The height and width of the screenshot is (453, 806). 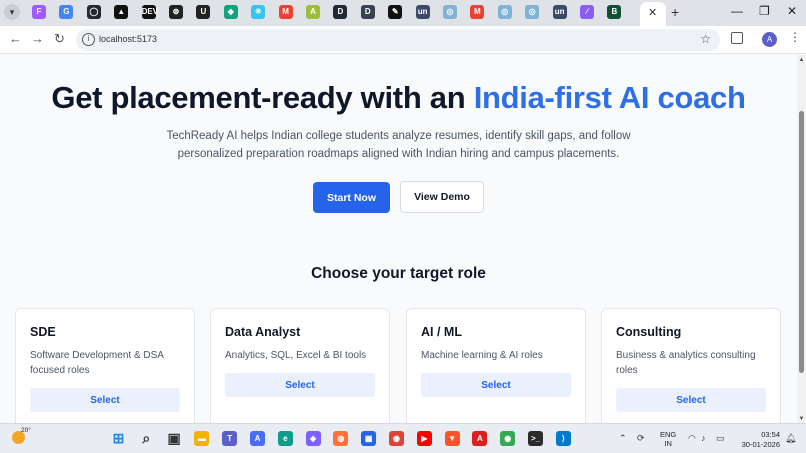 What do you see at coordinates (692, 438) in the screenshot?
I see `wifi-icon: ◠` at bounding box center [692, 438].